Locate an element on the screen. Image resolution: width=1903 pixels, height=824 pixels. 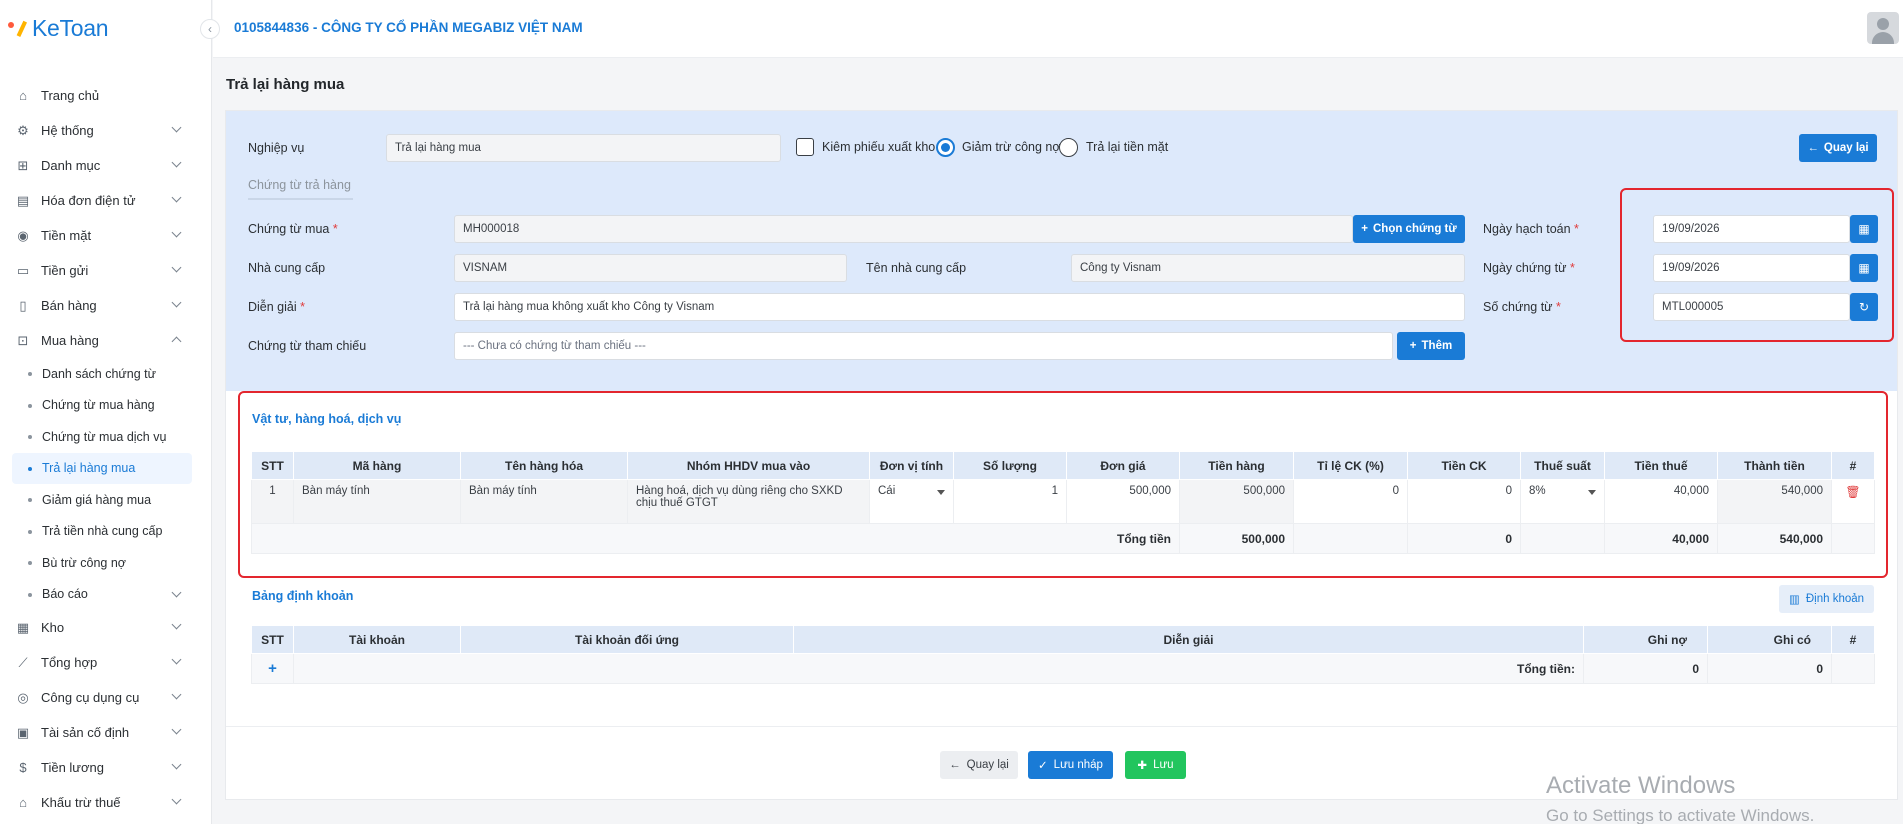
activation-watermark-title: Activate Windows is located at coordinates (1641, 785).